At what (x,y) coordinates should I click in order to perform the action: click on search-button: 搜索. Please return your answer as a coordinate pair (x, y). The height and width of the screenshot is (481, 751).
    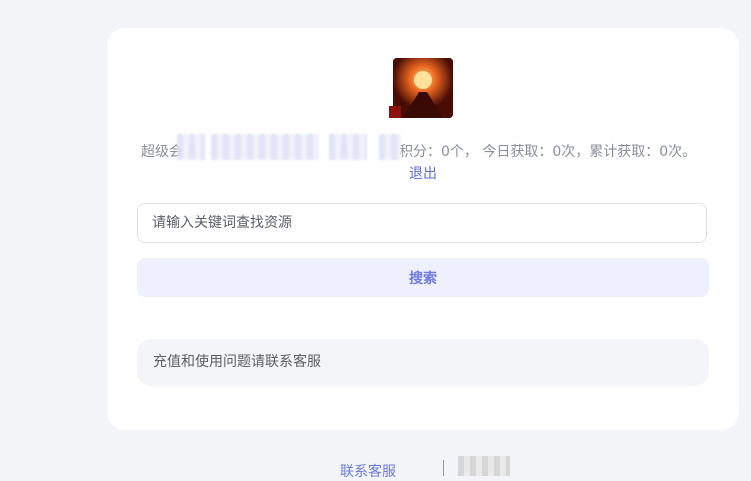
    Looking at the image, I should click on (423, 277).